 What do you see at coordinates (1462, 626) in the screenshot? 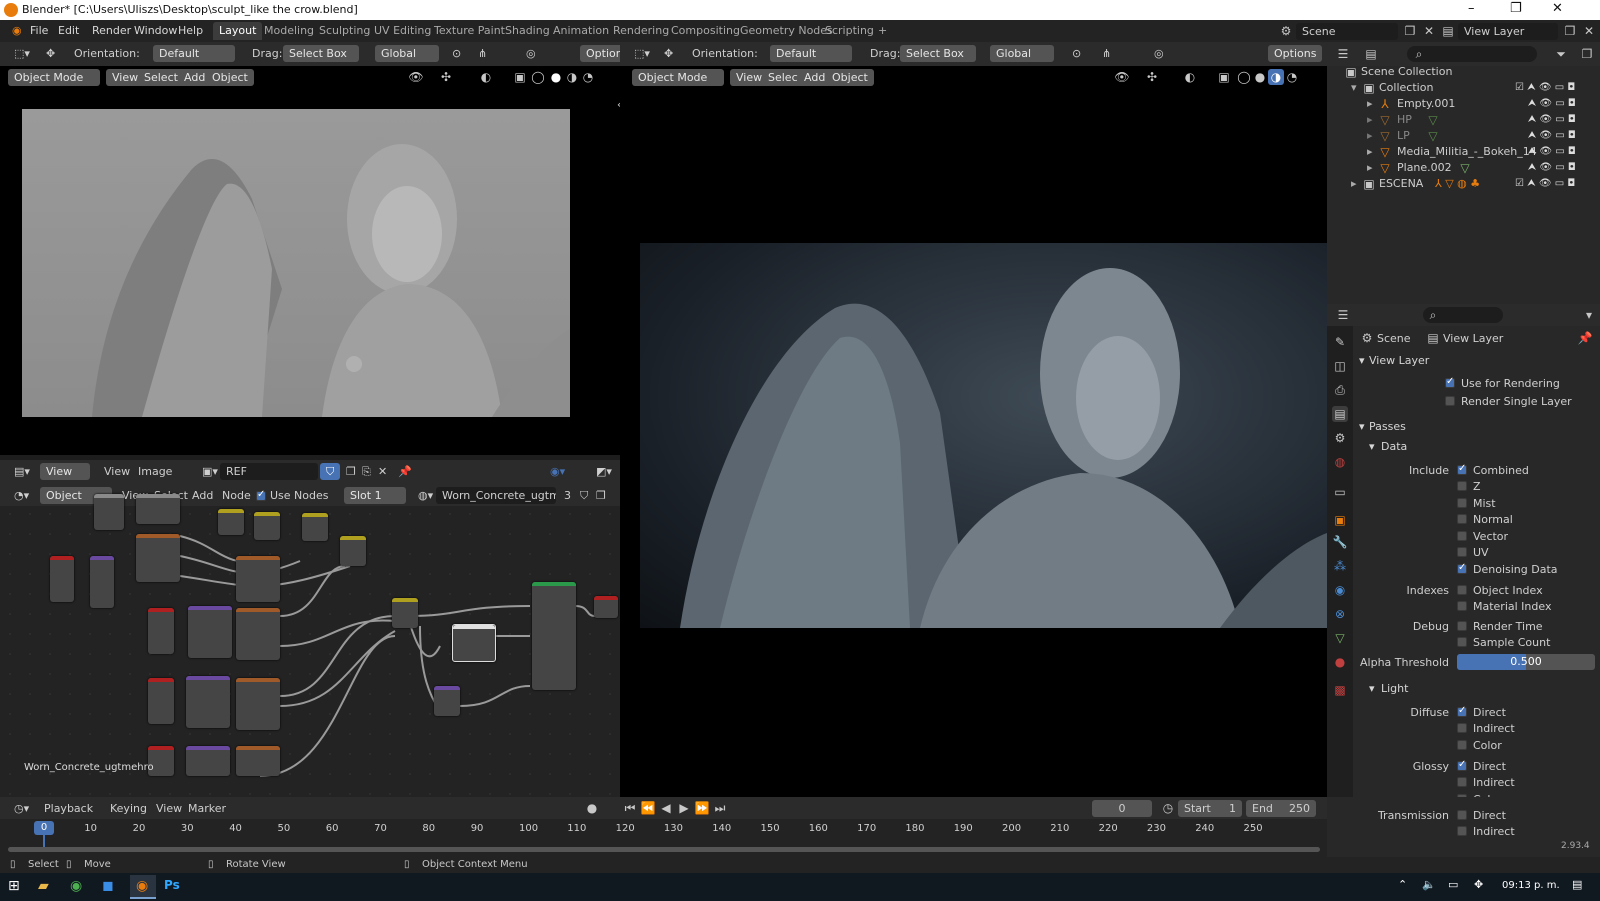
I see `render-time-checkbox` at bounding box center [1462, 626].